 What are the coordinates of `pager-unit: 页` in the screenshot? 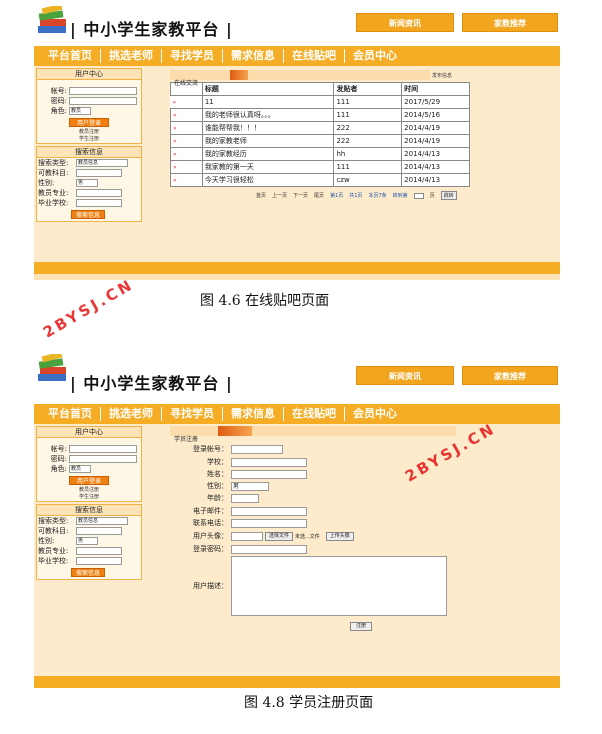 It's located at (432, 196).